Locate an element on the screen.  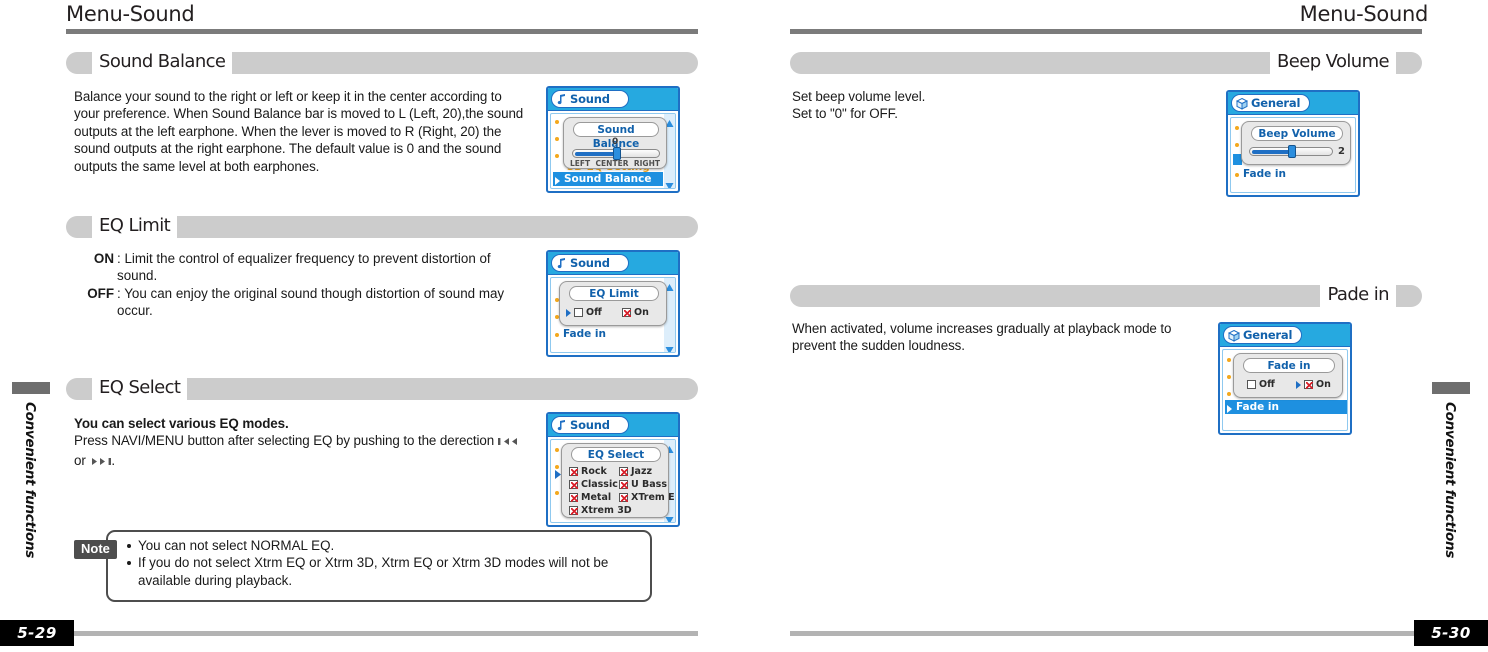
device-popup-sound-balance: Sound Balance 0 LEFT CENTER RIGHT is located at coordinates (615, 143).